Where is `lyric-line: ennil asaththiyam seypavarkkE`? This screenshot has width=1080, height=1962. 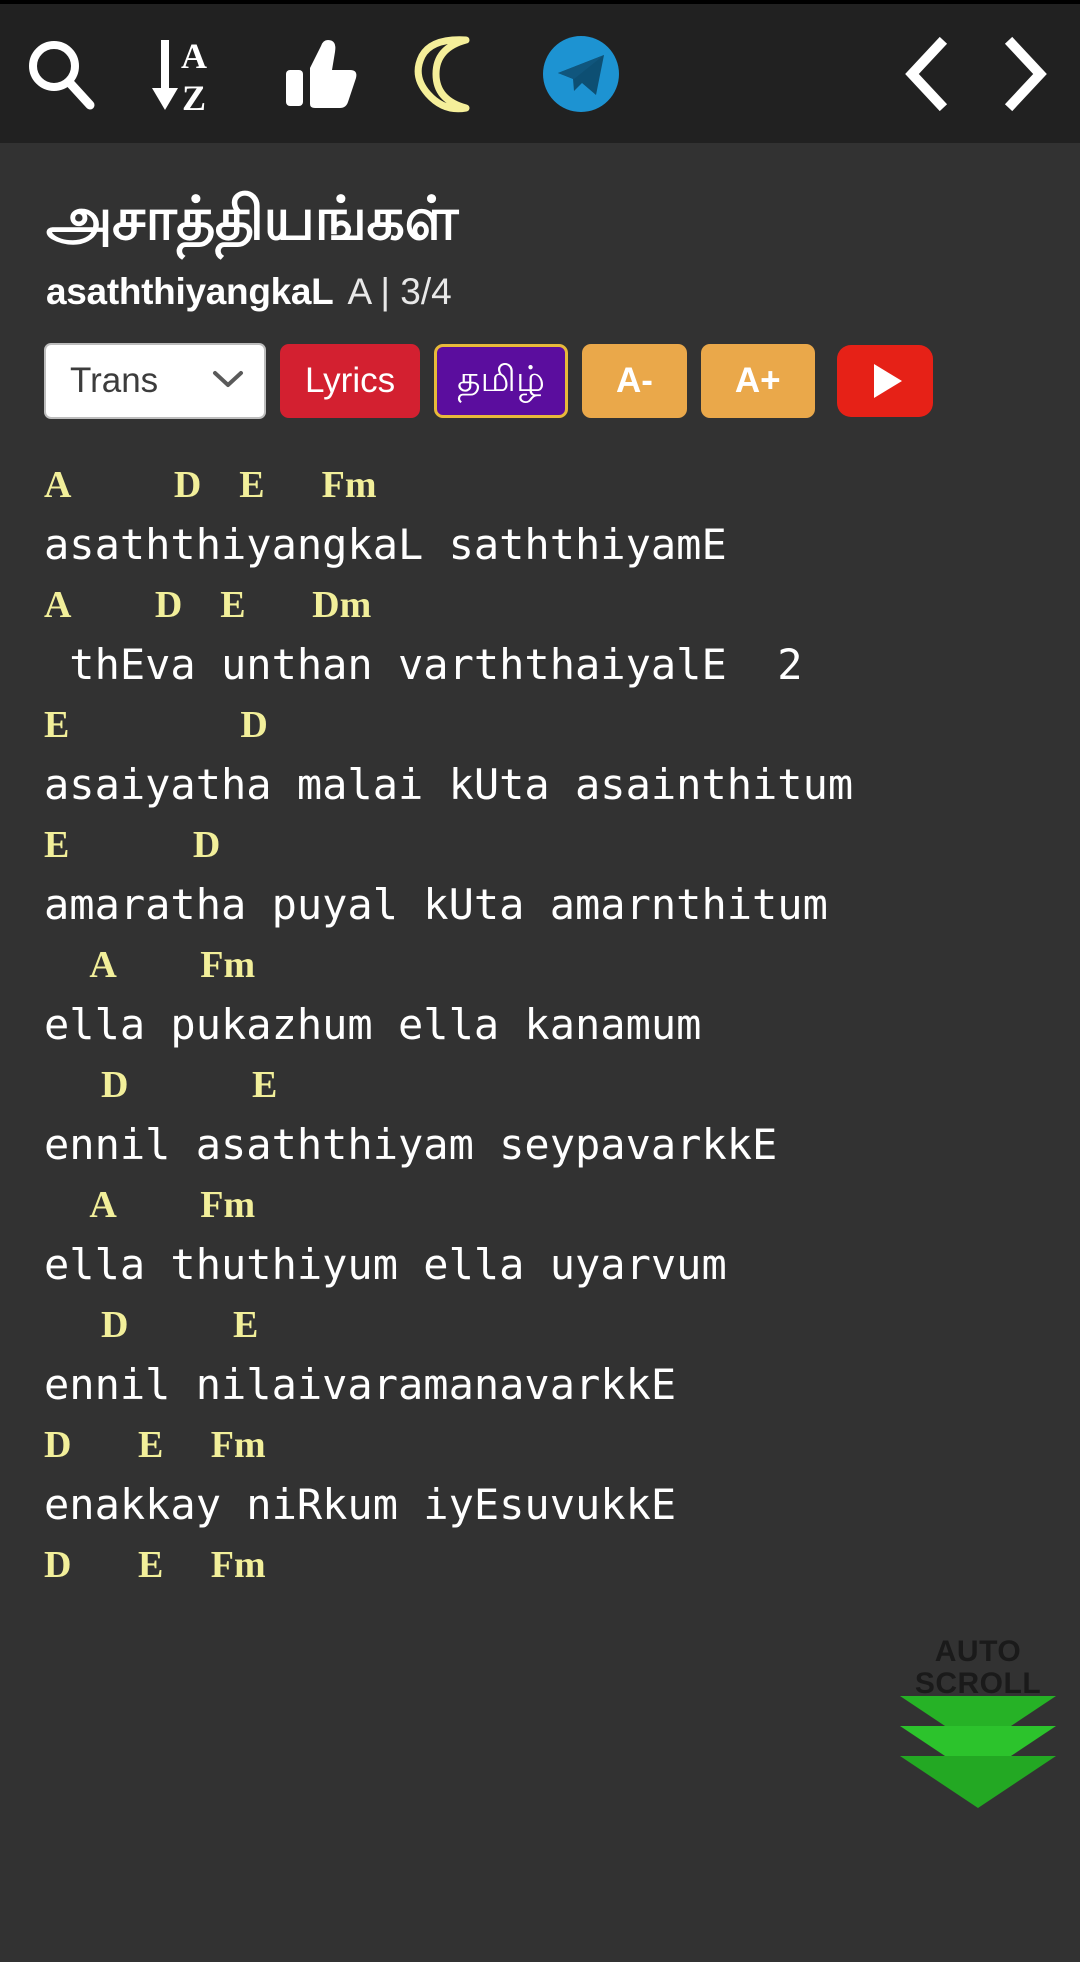 lyric-line: ennil asaththiyam seypavarkkE is located at coordinates (411, 1144).